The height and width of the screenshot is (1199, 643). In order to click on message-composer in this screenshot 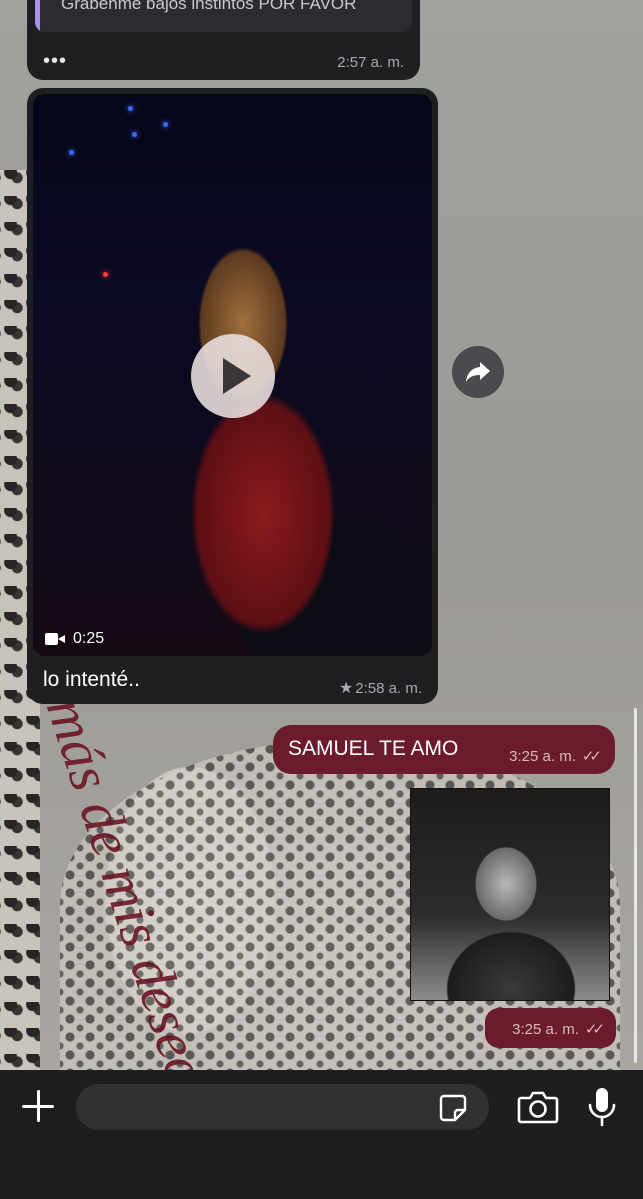, I will do `click(321, 1134)`.